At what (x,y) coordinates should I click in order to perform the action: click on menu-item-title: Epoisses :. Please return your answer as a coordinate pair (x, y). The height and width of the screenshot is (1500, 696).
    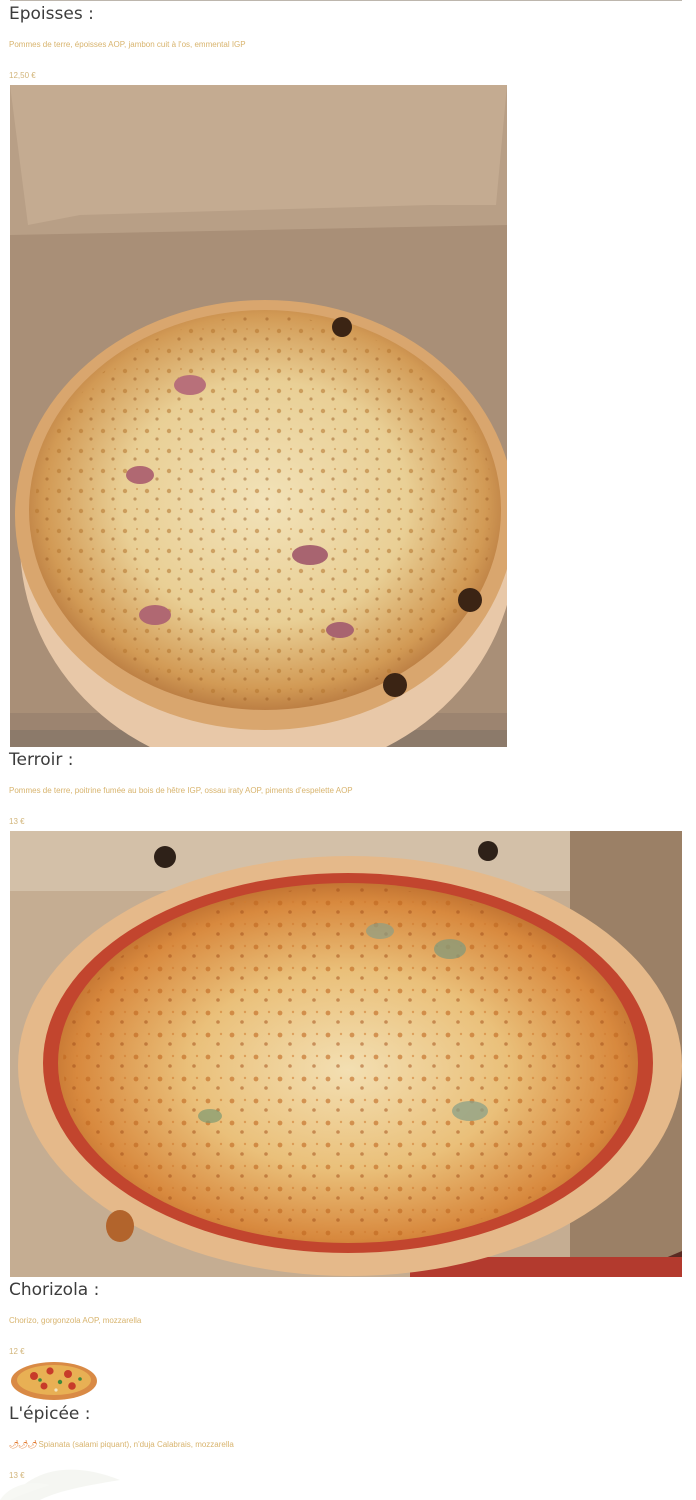
    Looking at the image, I should click on (51, 14).